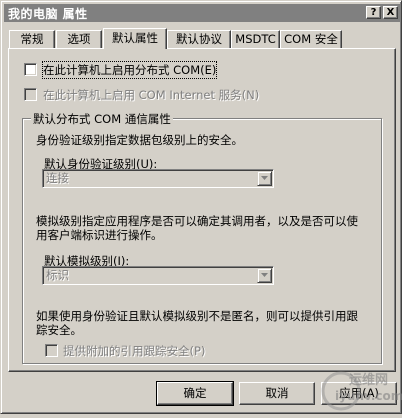 Image resolution: width=402 pixels, height=418 pixels. I want to click on reference-tracking-description-1: 如果使用身份验证且默认模拟级别不是匿名，则可以提供引用跟, so click(197, 316).